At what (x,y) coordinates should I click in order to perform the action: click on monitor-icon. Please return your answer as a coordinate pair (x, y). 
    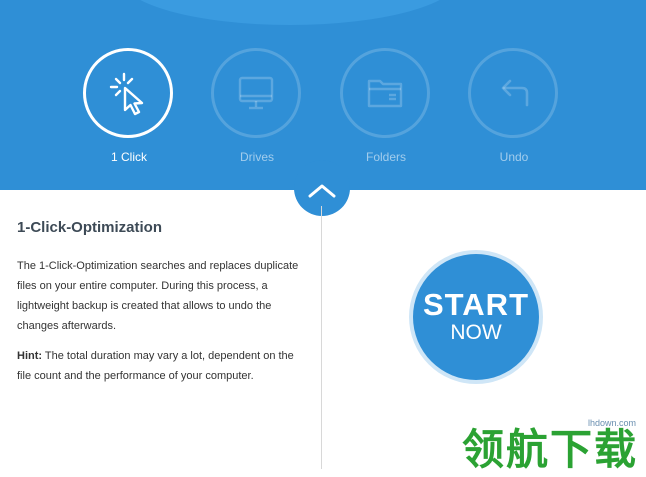
    Looking at the image, I should click on (256, 93).